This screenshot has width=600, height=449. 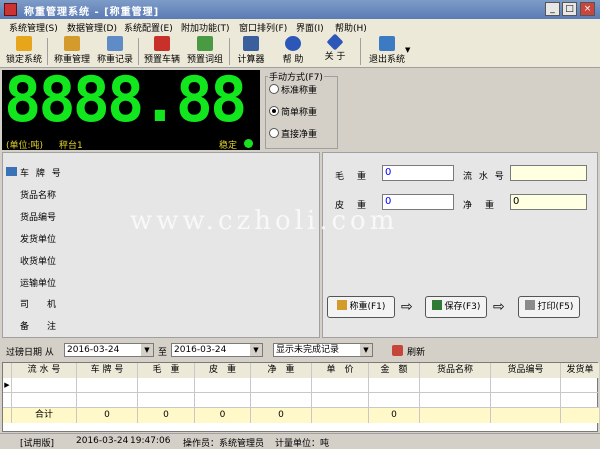 What do you see at coordinates (44, 415) in the screenshot?
I see `total-label: 合计` at bounding box center [44, 415].